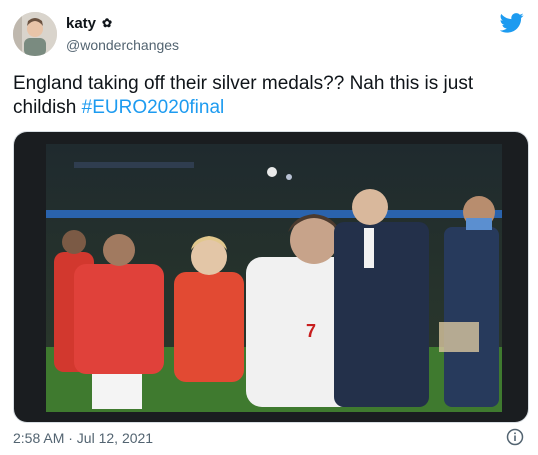 This screenshot has height=455, width=538. Describe the element at coordinates (515, 437) in the screenshot. I see `info-icon` at that location.